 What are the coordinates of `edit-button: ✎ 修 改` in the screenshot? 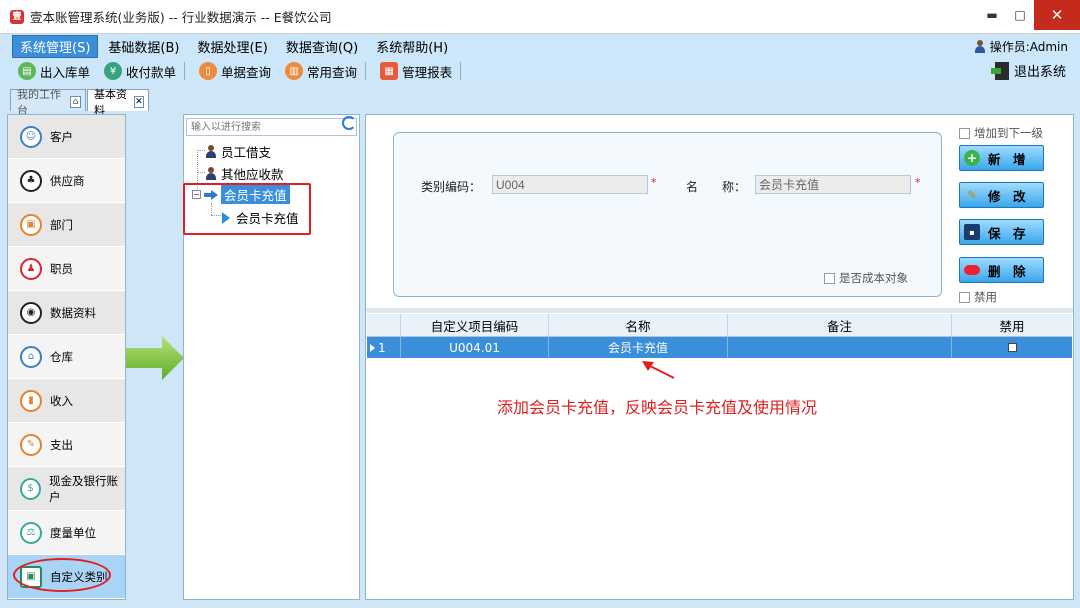 It's located at (1001, 195).